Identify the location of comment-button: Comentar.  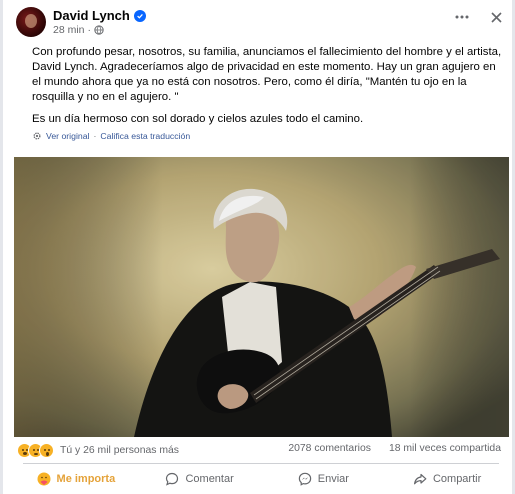
(200, 479).